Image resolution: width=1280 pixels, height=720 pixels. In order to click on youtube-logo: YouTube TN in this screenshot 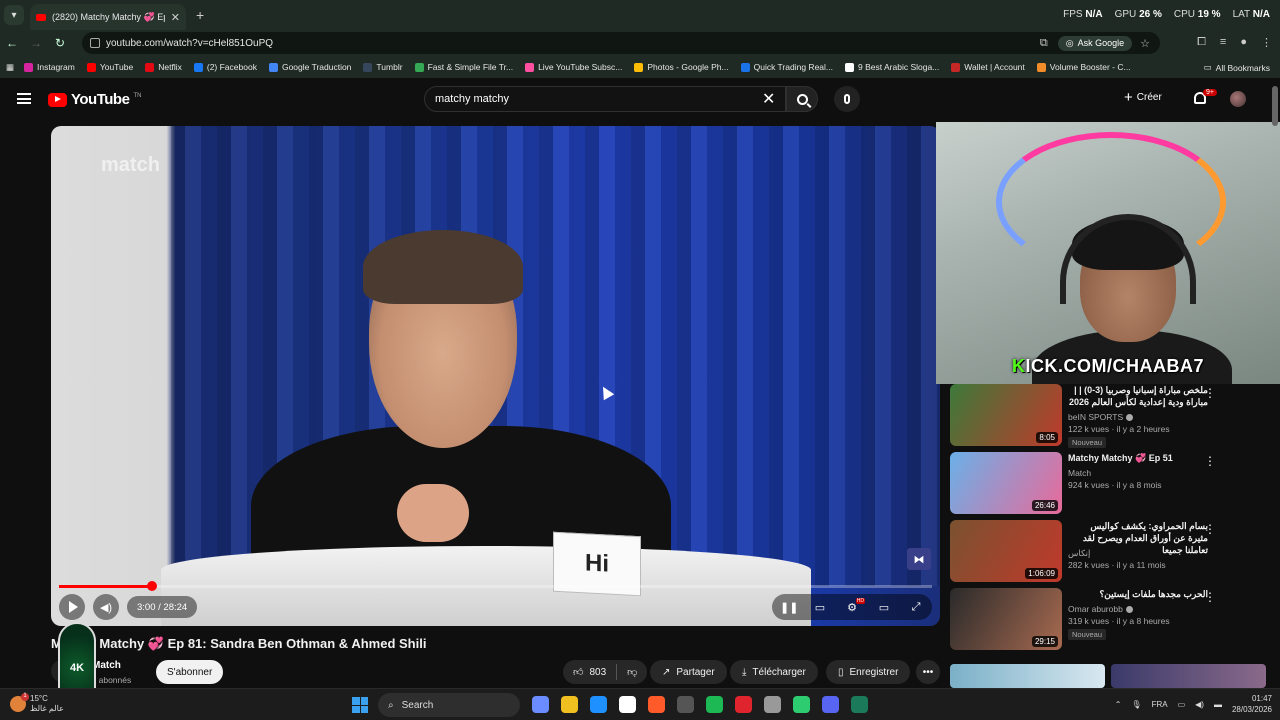, I will do `click(94, 99)`.